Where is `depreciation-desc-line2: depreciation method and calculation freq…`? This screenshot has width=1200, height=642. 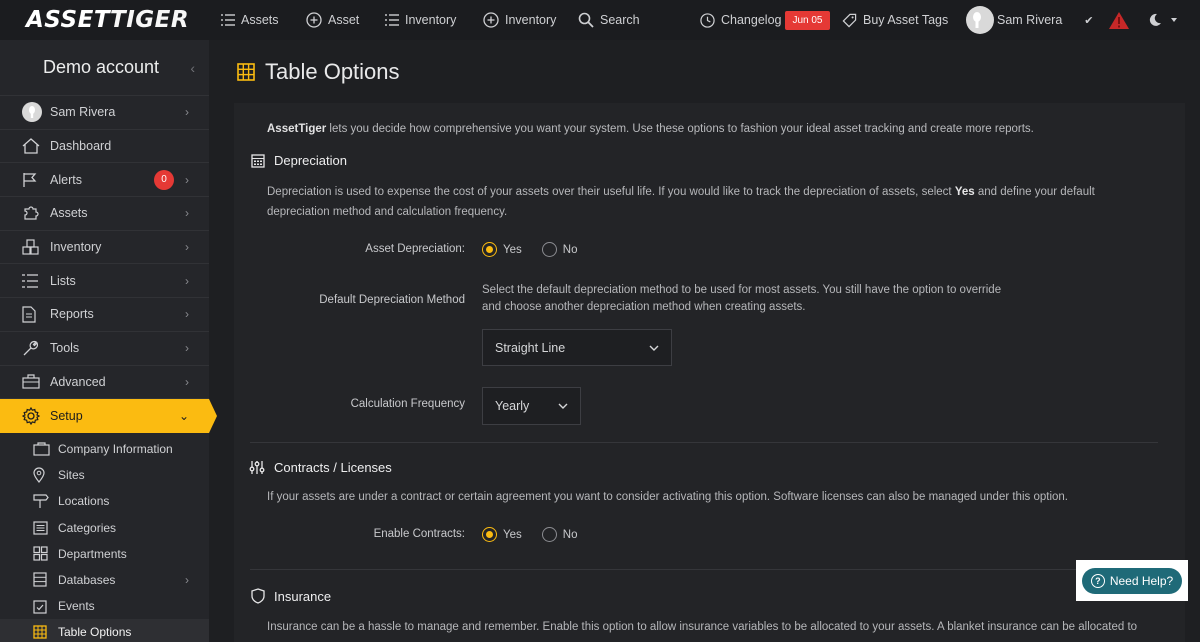
depreciation-desc-line2: depreciation method and calculation freq… is located at coordinates (387, 212).